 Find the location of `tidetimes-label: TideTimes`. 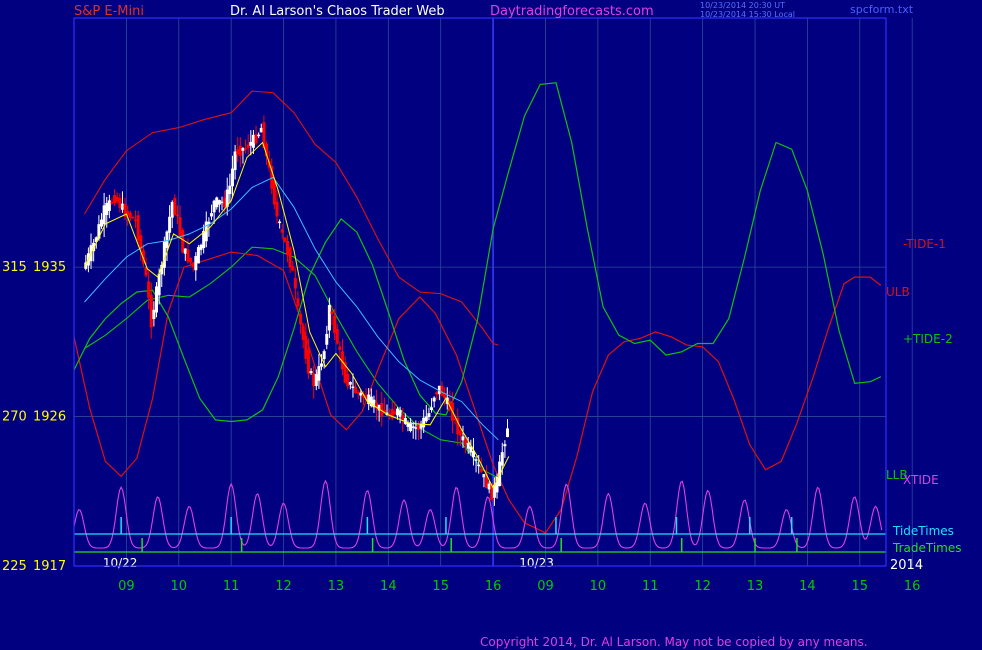

tidetimes-label: TideTimes is located at coordinates (923, 531).